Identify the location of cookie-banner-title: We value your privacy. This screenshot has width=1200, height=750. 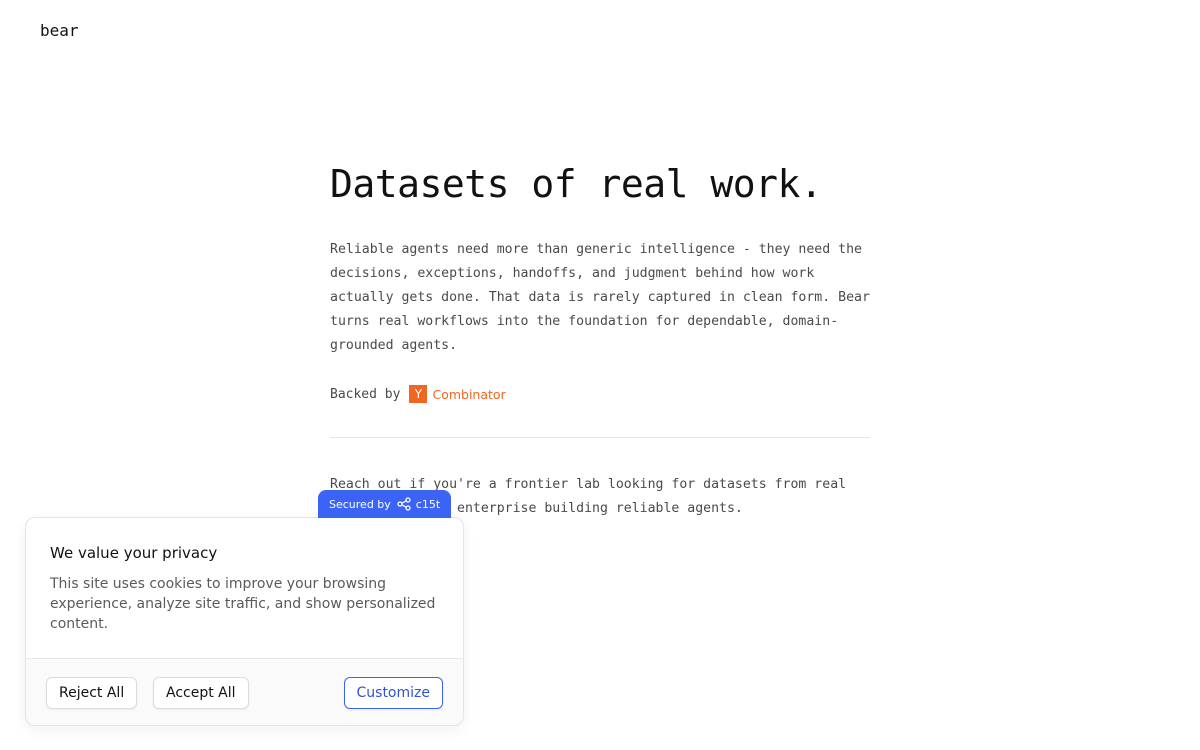
(134, 553).